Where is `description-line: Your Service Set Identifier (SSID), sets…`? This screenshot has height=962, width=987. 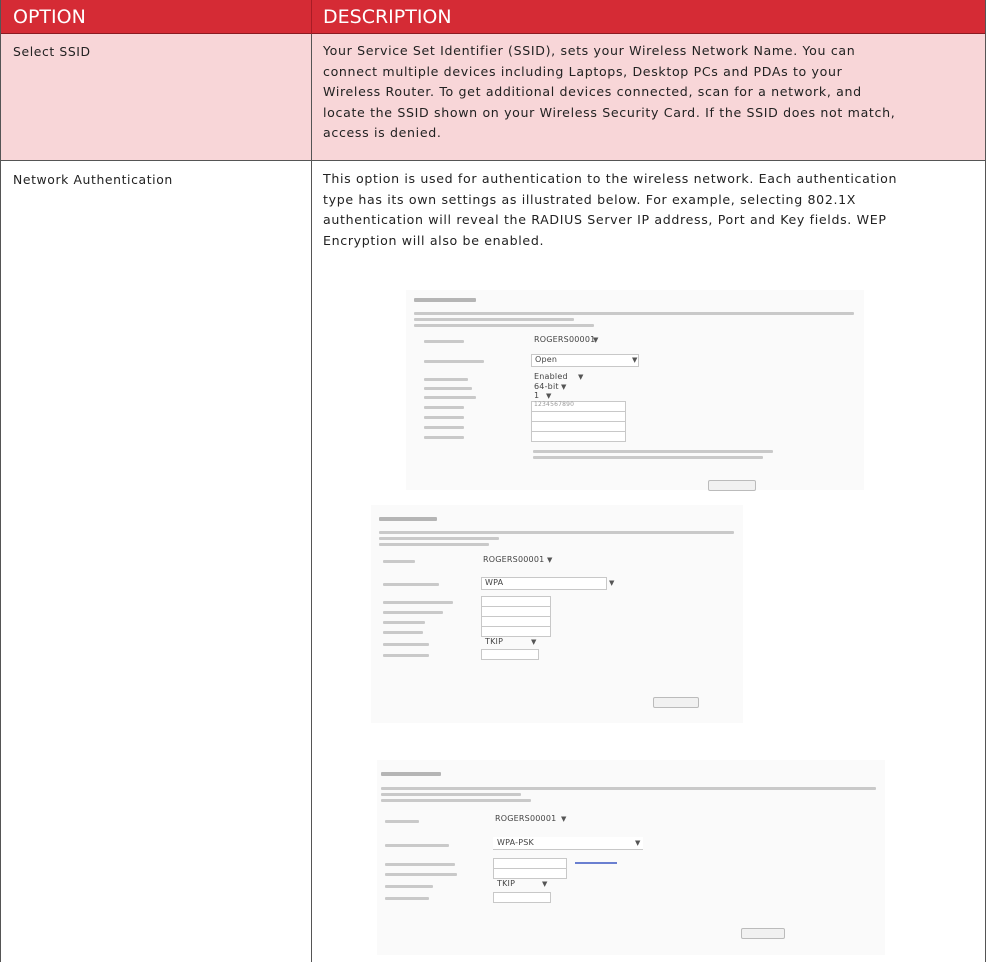
description-line: Your Service Set Identifier (SSID), sets… is located at coordinates (589, 50).